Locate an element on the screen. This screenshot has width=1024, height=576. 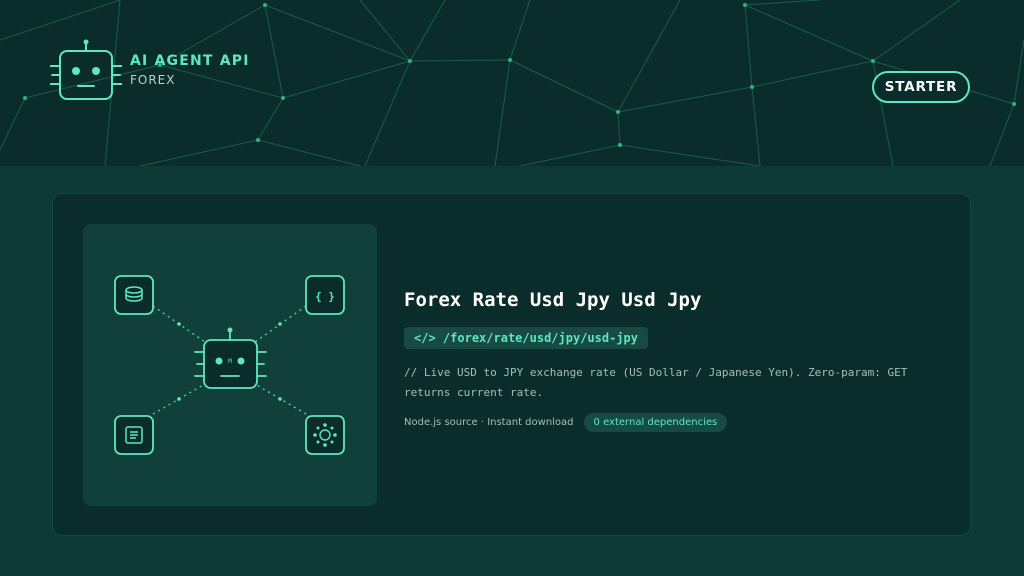
dependencies-badge: 0 external dependencies is located at coordinates (655, 422).